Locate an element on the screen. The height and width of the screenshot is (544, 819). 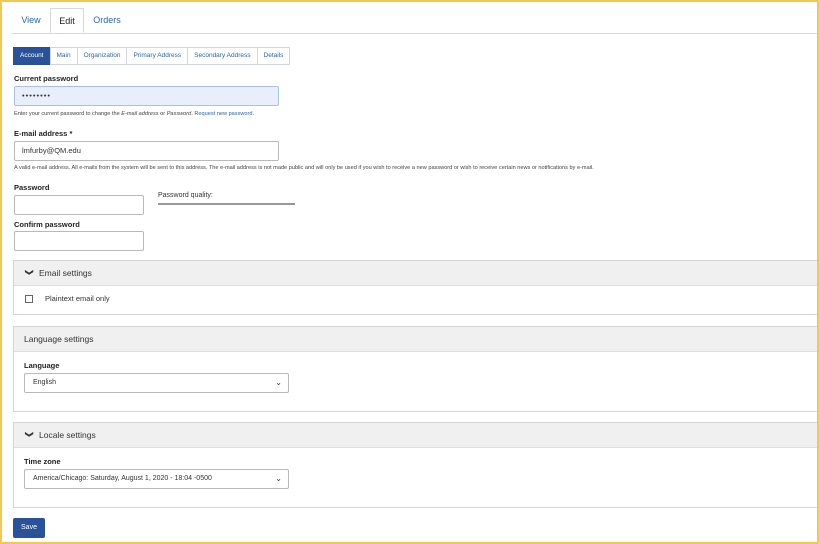
email-settings-header: ❯ Email settings is located at coordinates (415, 273).